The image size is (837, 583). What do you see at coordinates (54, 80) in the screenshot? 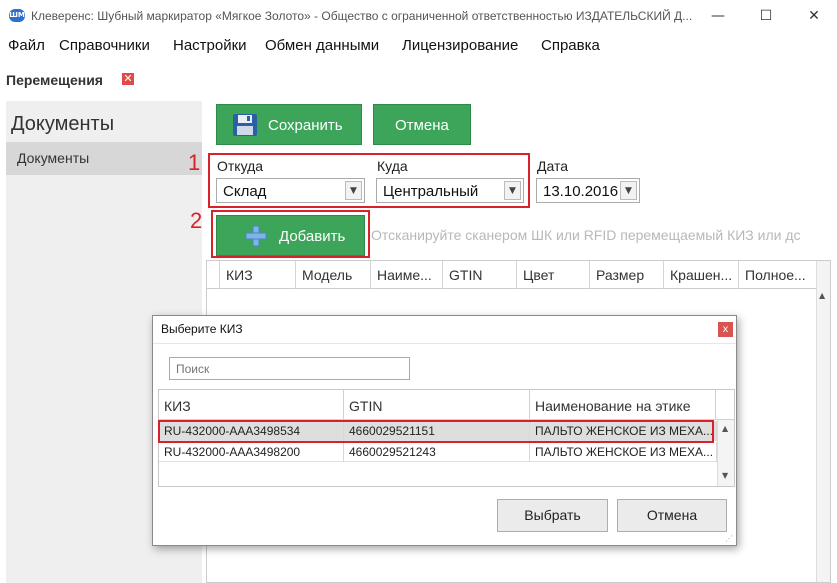
I see `page-title: Перемещения` at bounding box center [54, 80].